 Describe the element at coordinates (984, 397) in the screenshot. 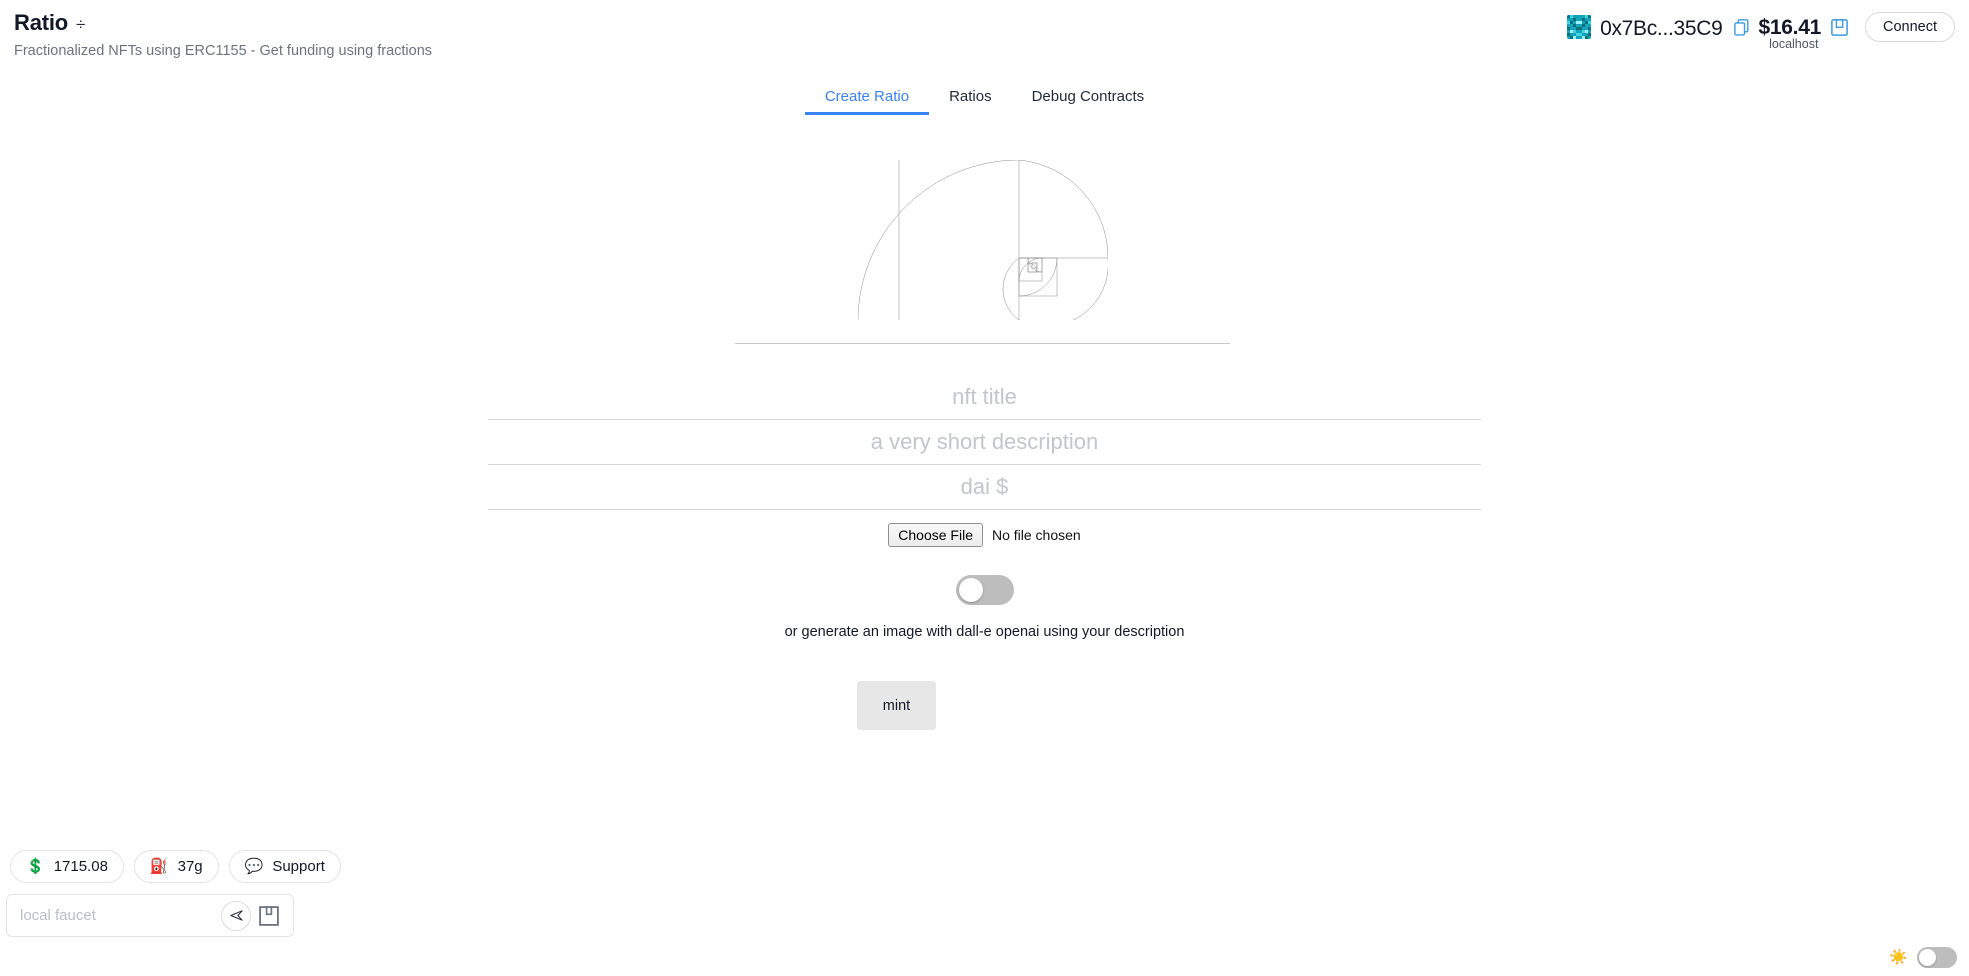

I see `nft-title-input` at that location.